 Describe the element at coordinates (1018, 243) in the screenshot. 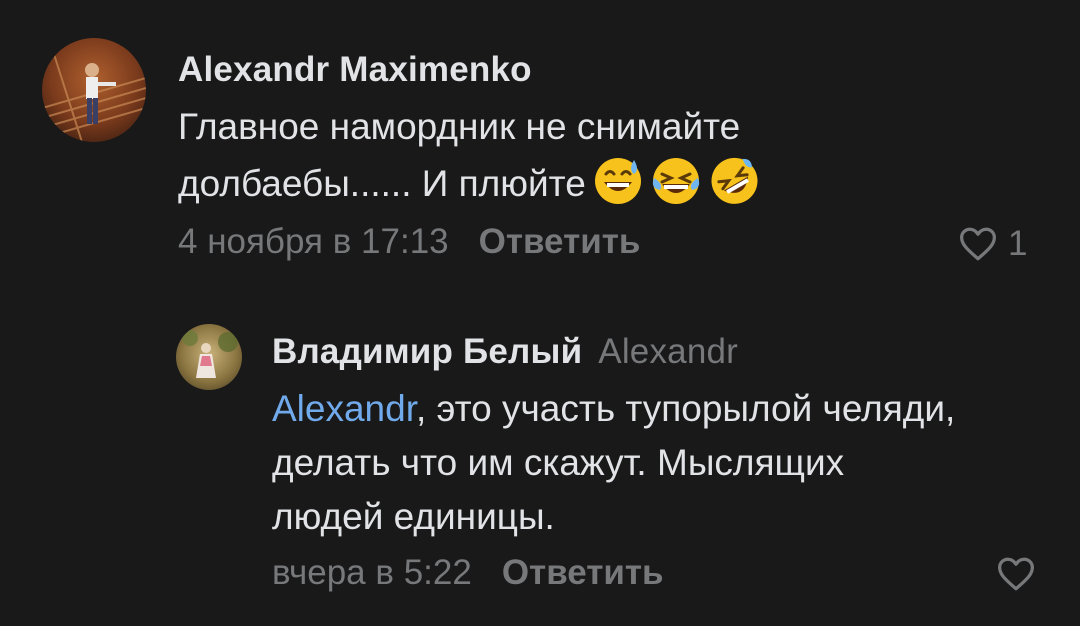

I see `like-count: 1` at that location.